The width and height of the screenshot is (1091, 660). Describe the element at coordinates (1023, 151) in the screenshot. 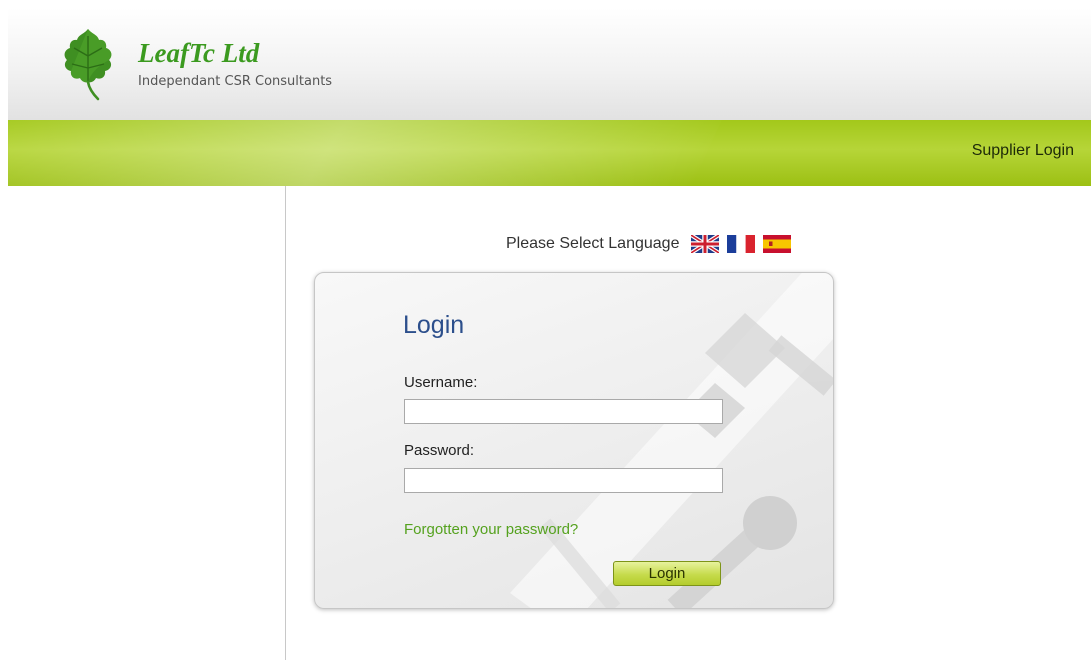

I see `supplier-login-link: Supplier Login` at that location.